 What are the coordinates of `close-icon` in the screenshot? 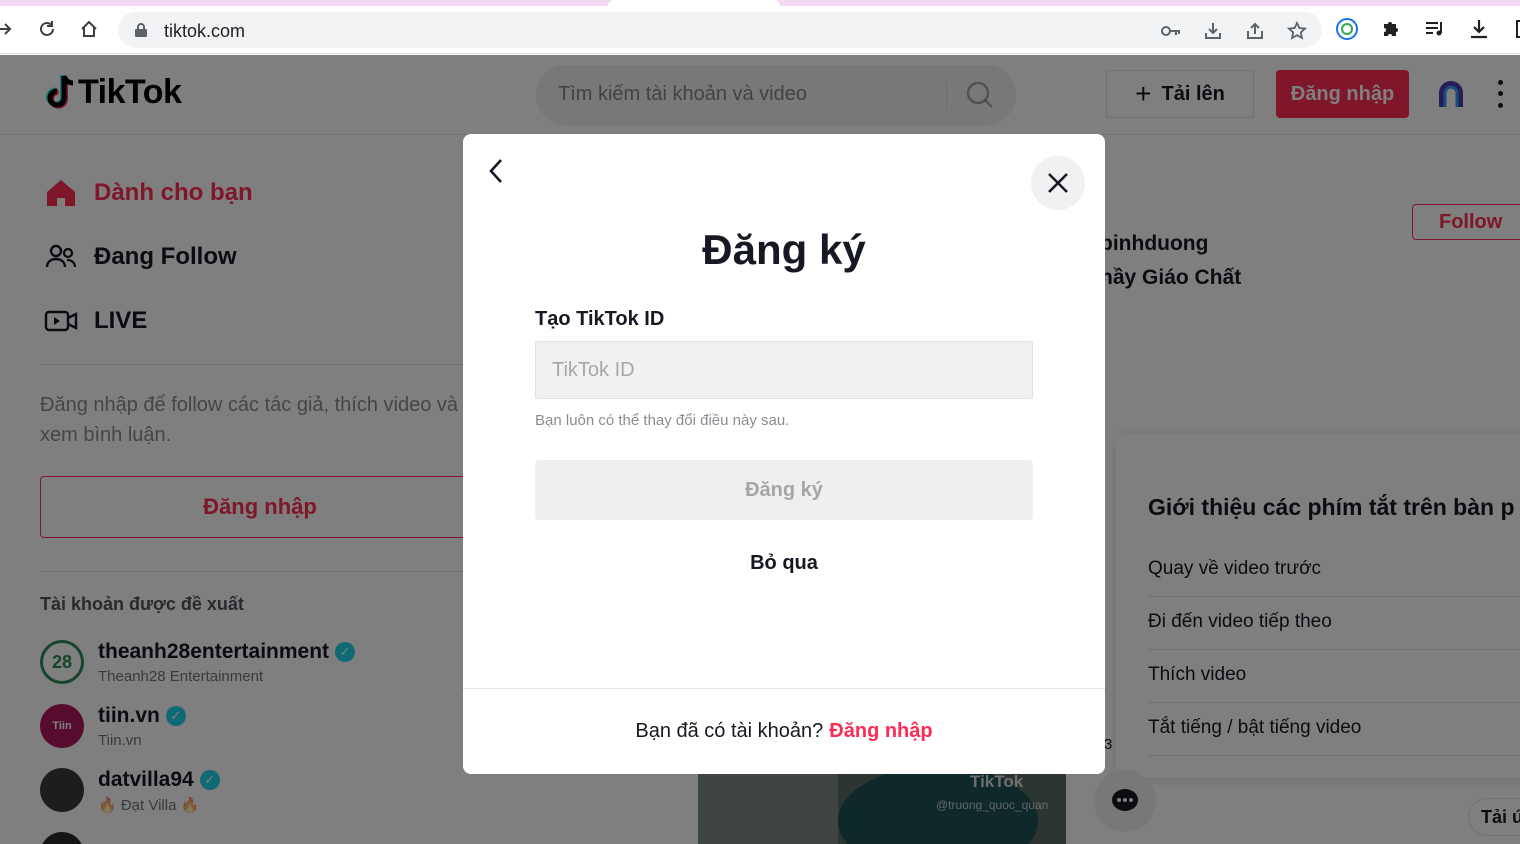 It's located at (1058, 183).